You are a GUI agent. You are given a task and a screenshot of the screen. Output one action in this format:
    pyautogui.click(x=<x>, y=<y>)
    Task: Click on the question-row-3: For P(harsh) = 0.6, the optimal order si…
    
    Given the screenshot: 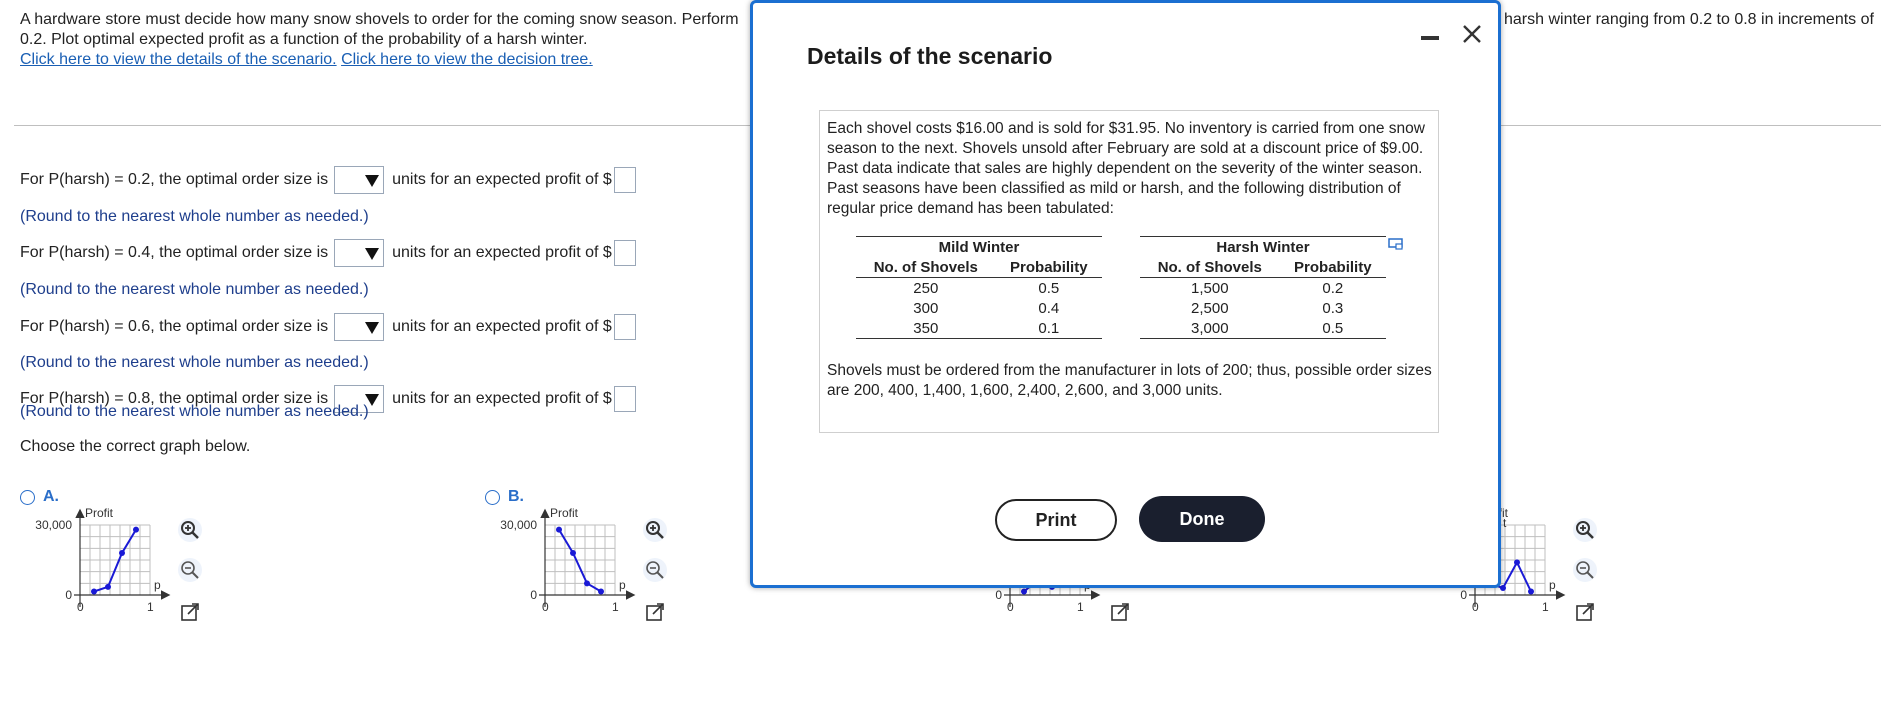 What is the action you would take?
    pyautogui.click(x=328, y=327)
    